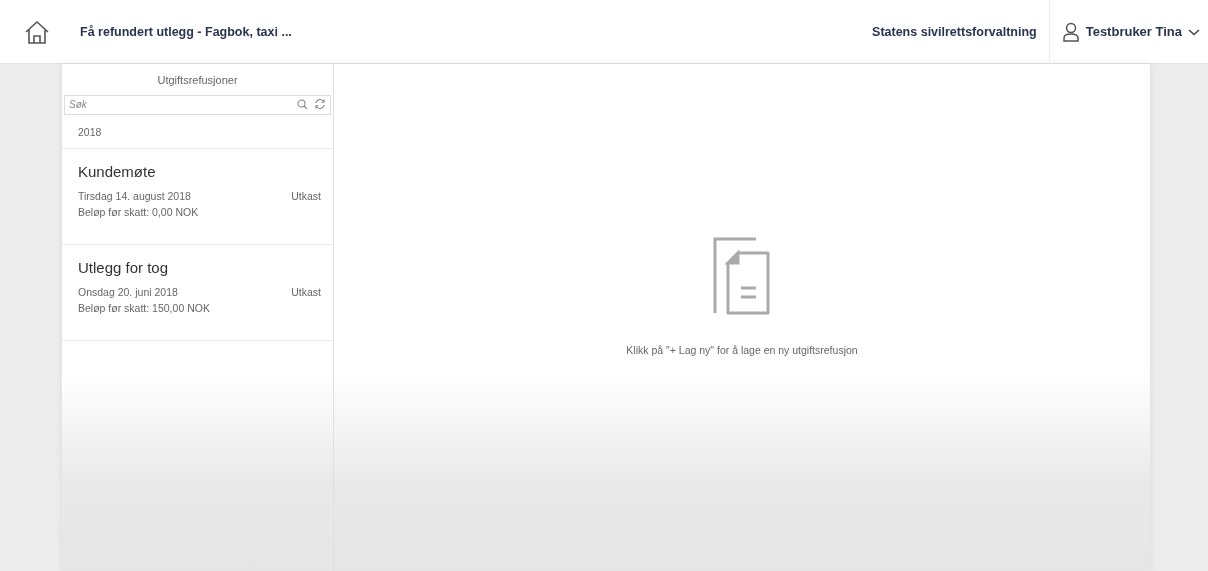  What do you see at coordinates (1070, 31) in the screenshot?
I see `user-icon` at bounding box center [1070, 31].